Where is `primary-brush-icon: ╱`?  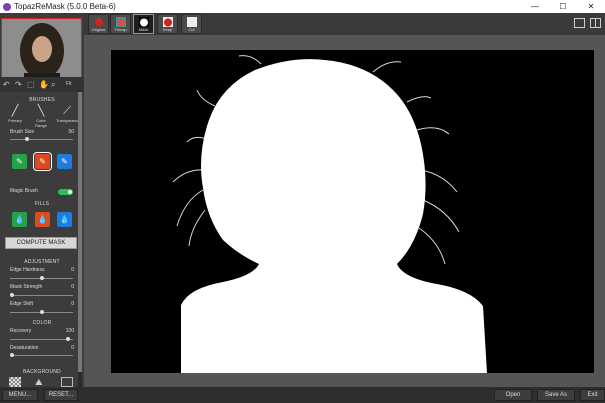
primary-brush-icon: ╱ is located at coordinates (15, 111).